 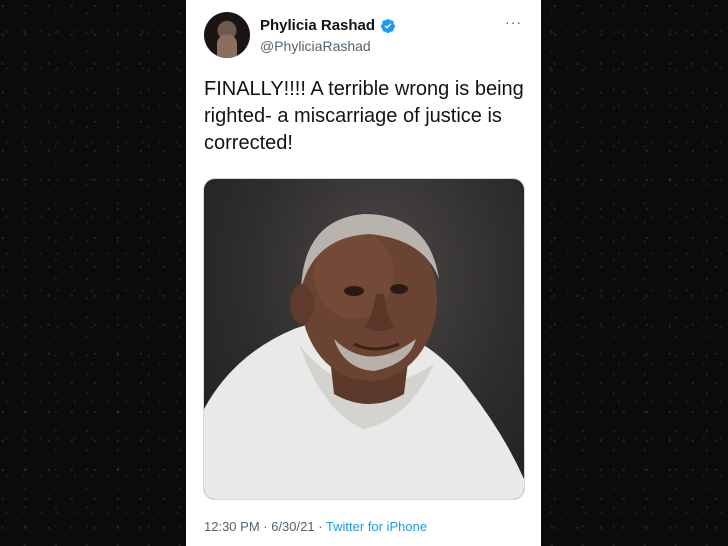 I want to click on tweet-date: 6/30/21, so click(x=292, y=526).